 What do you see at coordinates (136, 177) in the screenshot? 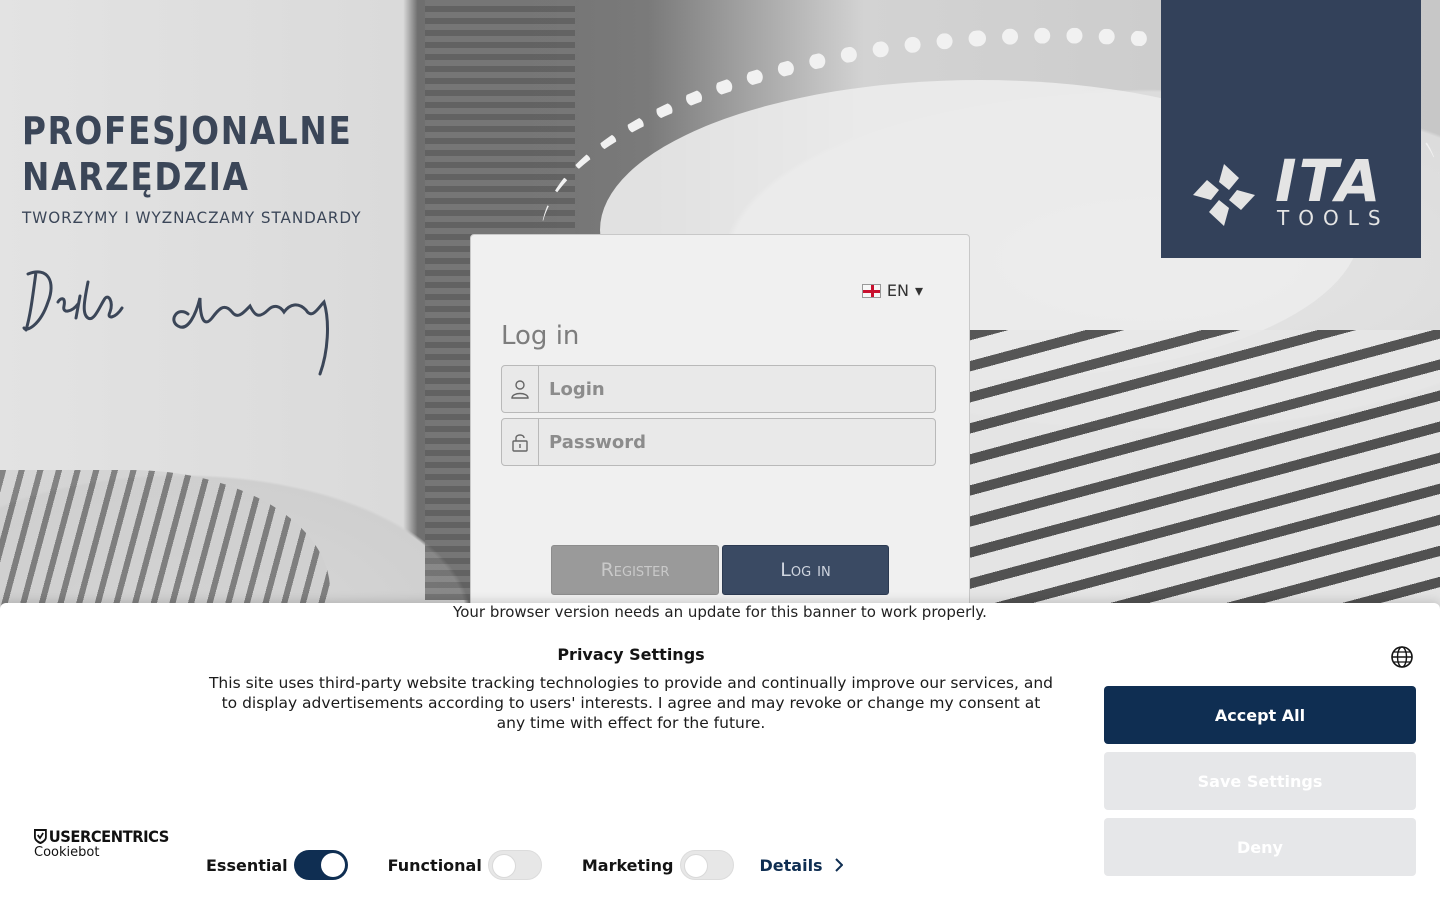
I see `tagline-line-2: NARZĘDZIA` at bounding box center [136, 177].